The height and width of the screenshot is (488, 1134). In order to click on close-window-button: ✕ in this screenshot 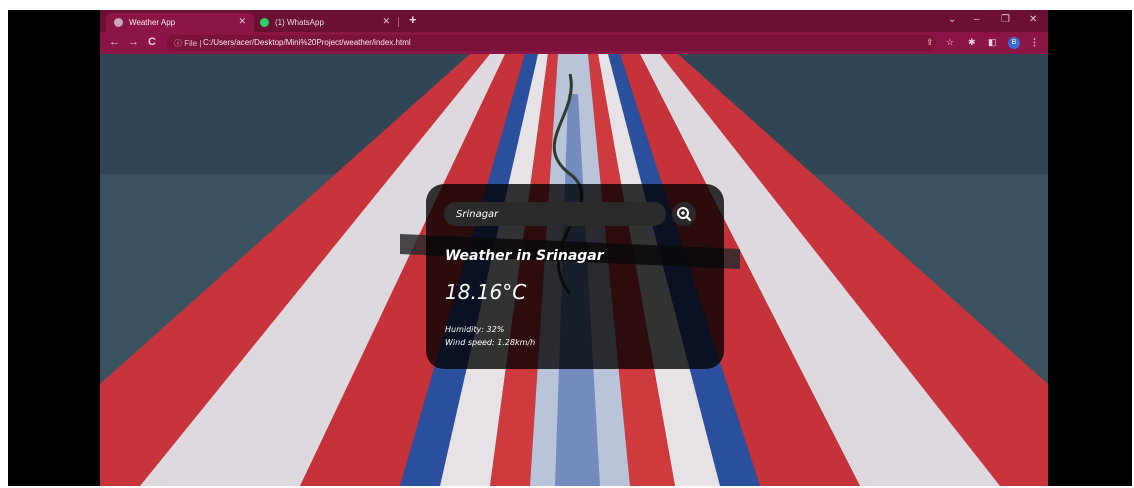, I will do `click(1033, 19)`.